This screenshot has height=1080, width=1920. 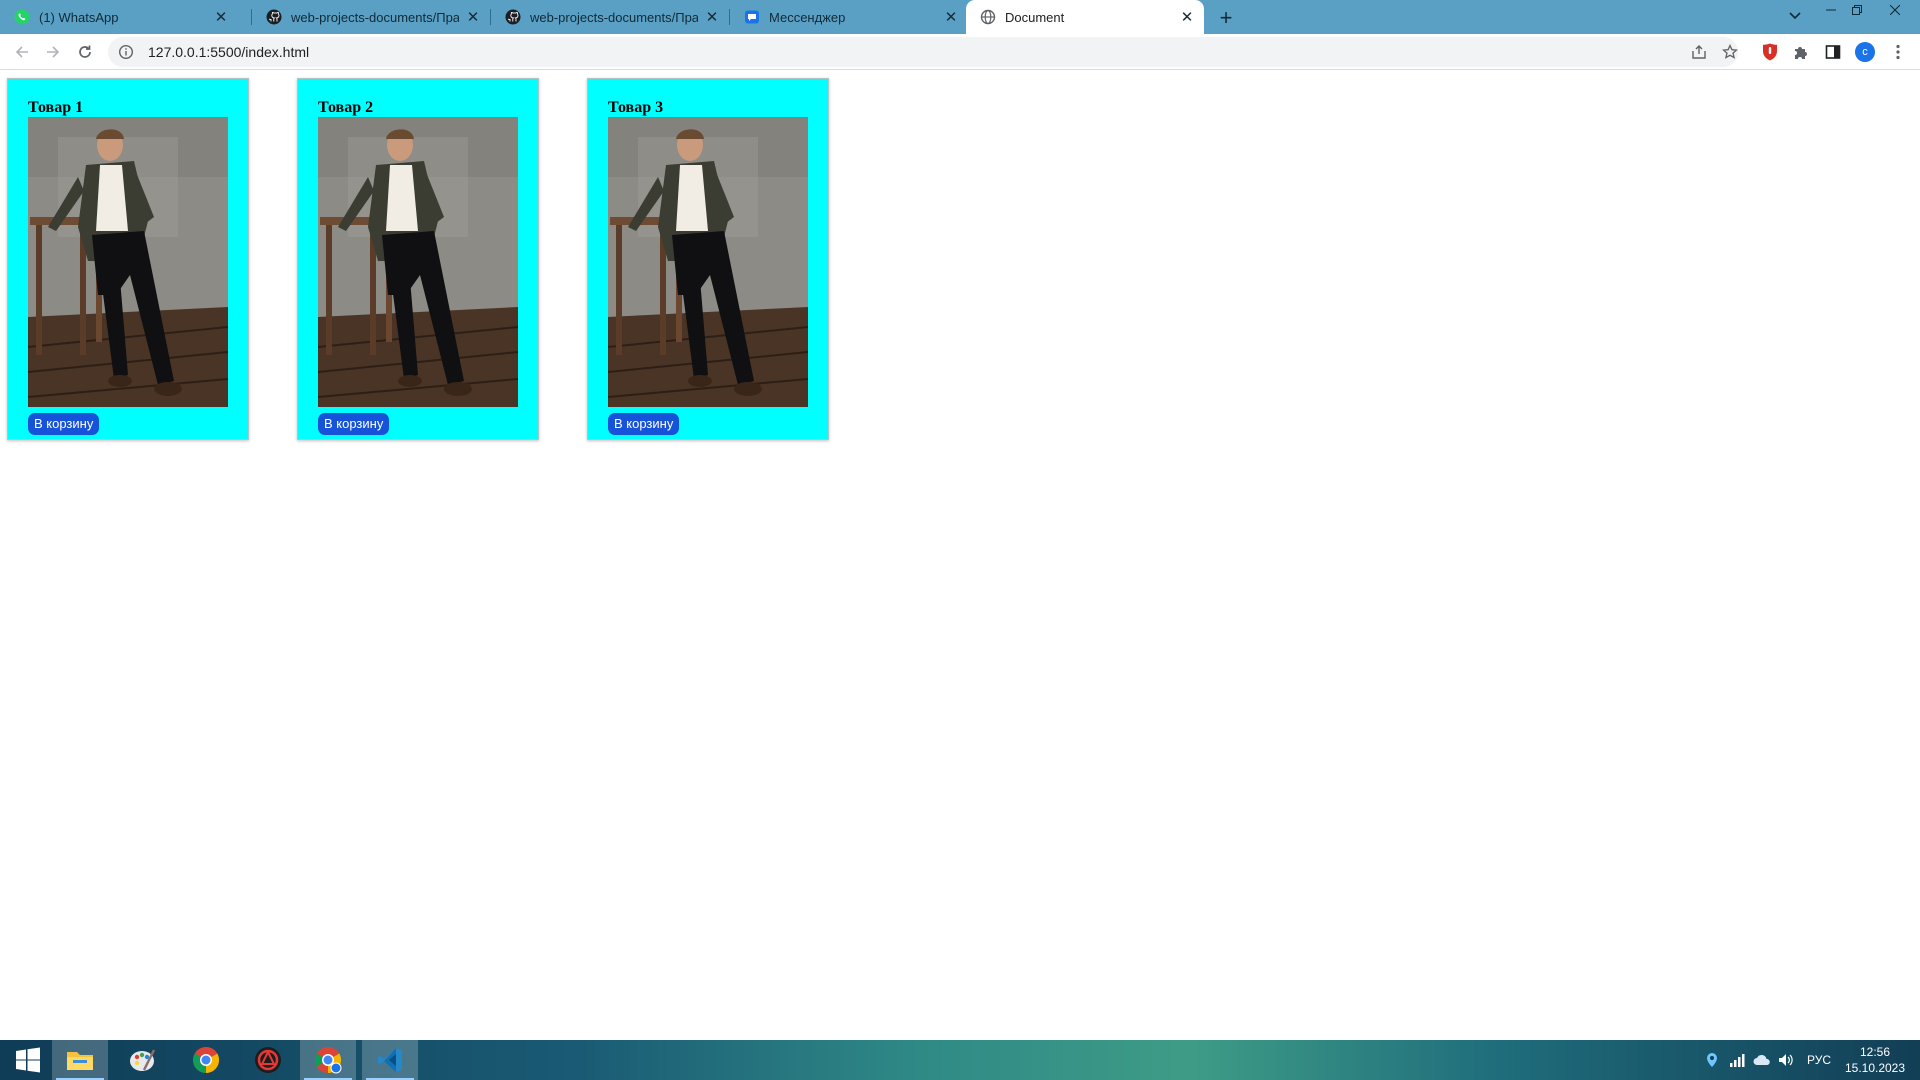 I want to click on network-signal-icon, so click(x=1738, y=1060).